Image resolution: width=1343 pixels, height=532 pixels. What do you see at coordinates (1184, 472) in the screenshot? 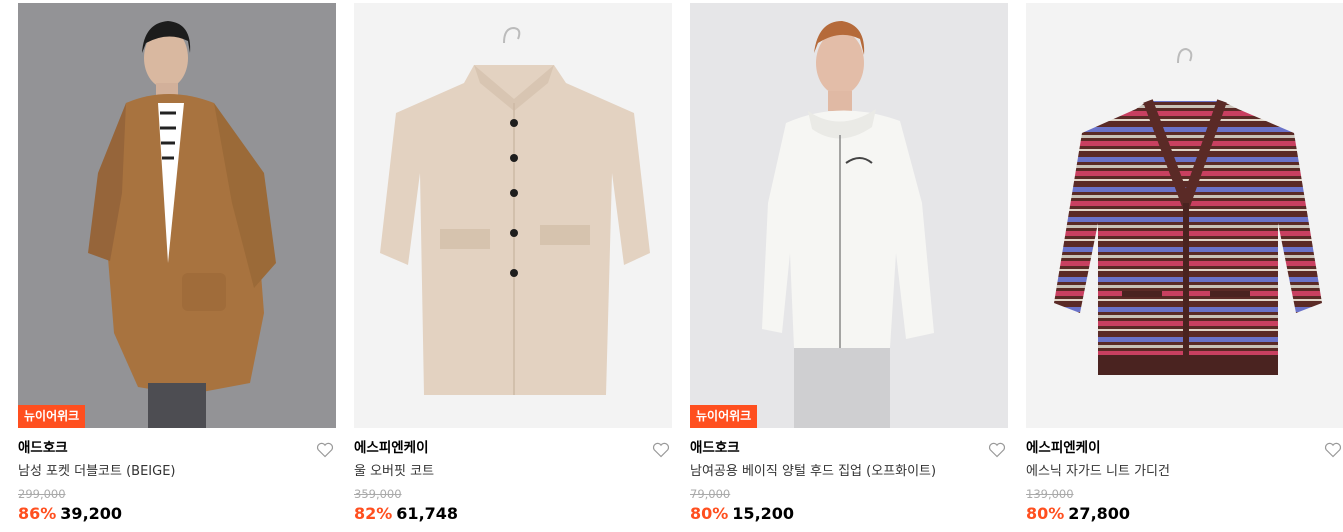
I see `product-name: 에스닉 자가드 니트 가디건` at bounding box center [1184, 472].